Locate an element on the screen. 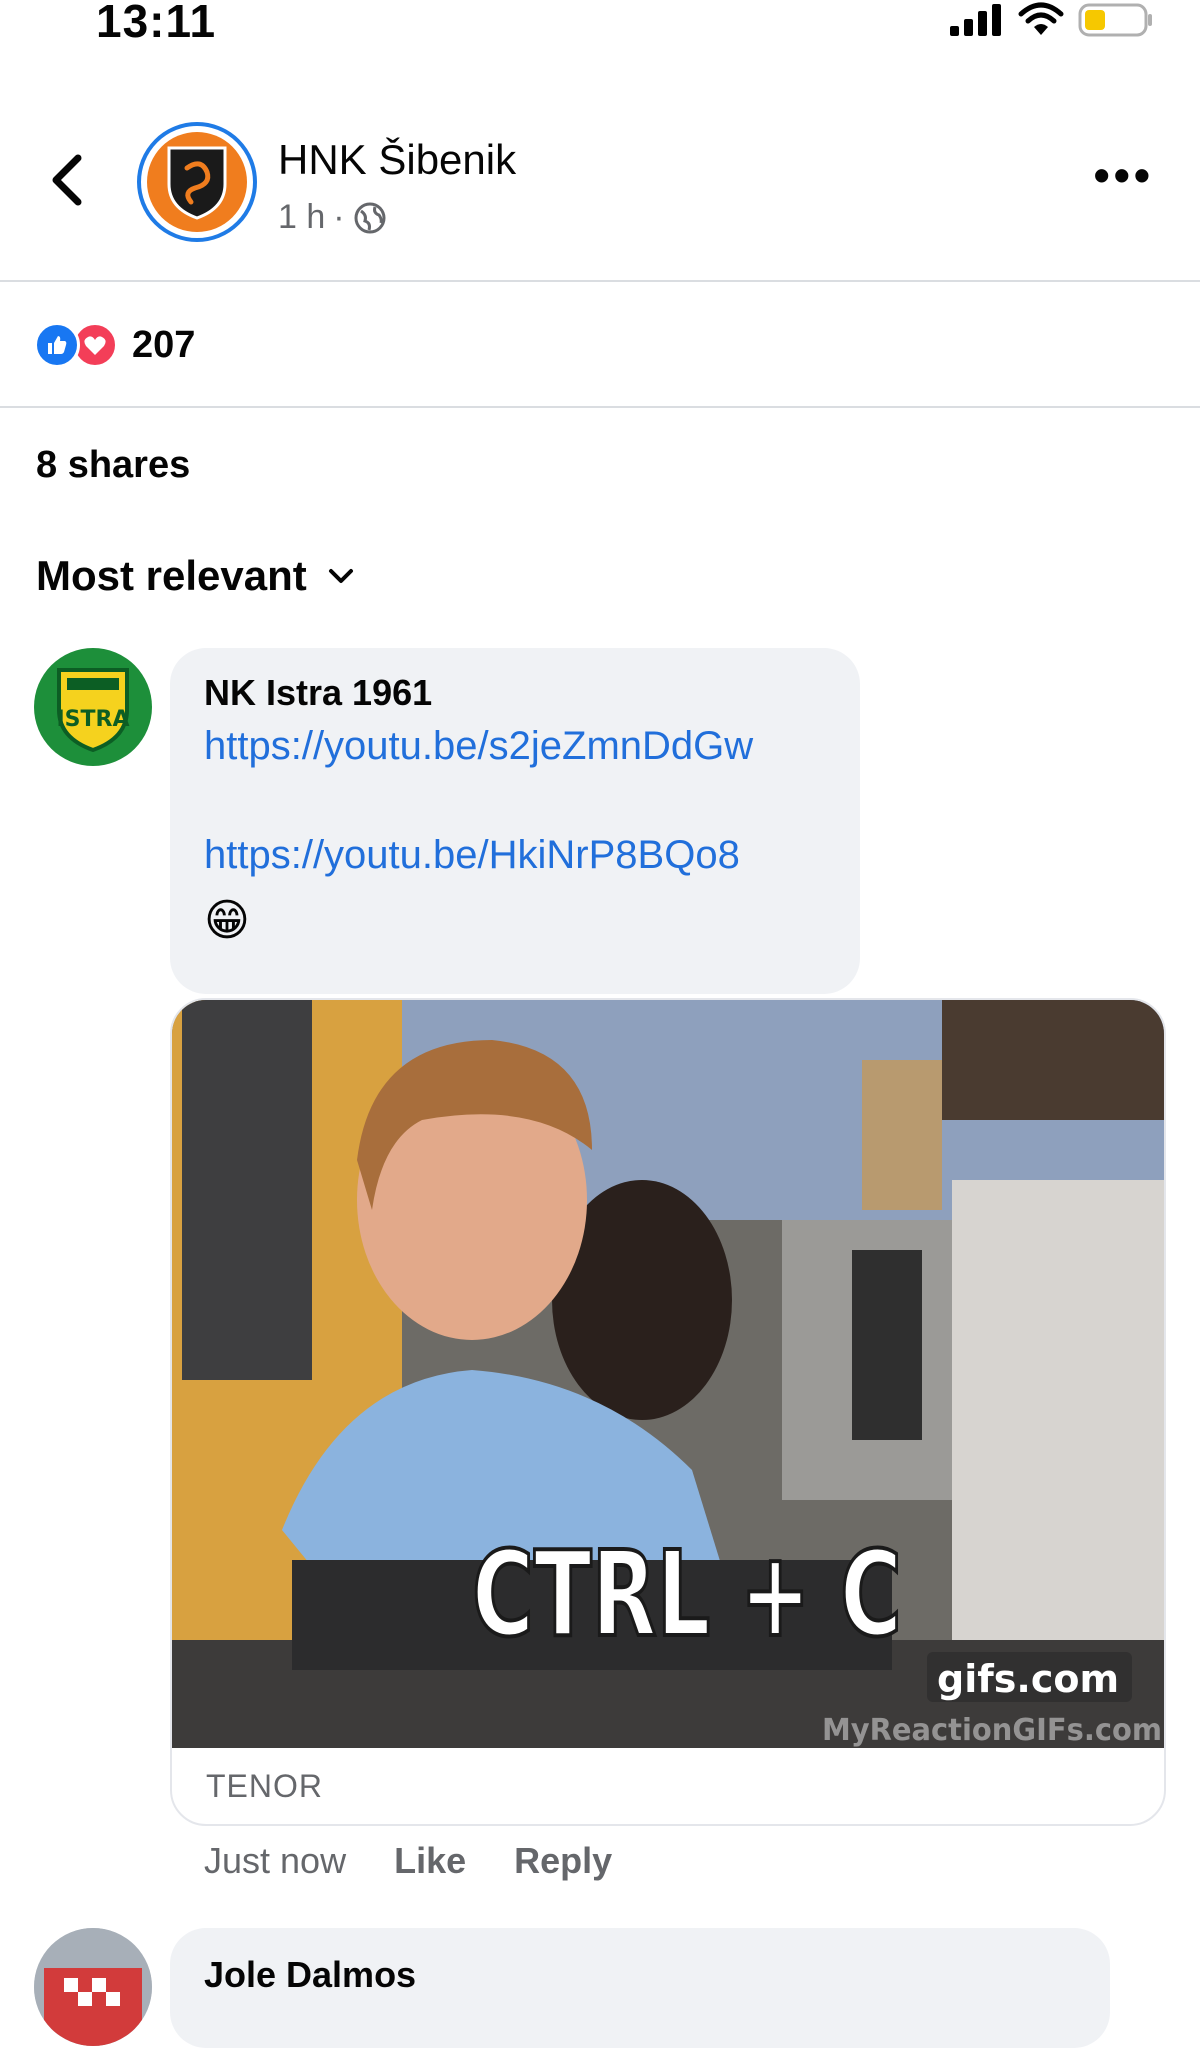  comment-link-2: https://youtu.be/HkiNrP8BQo8 is located at coordinates (515, 855).